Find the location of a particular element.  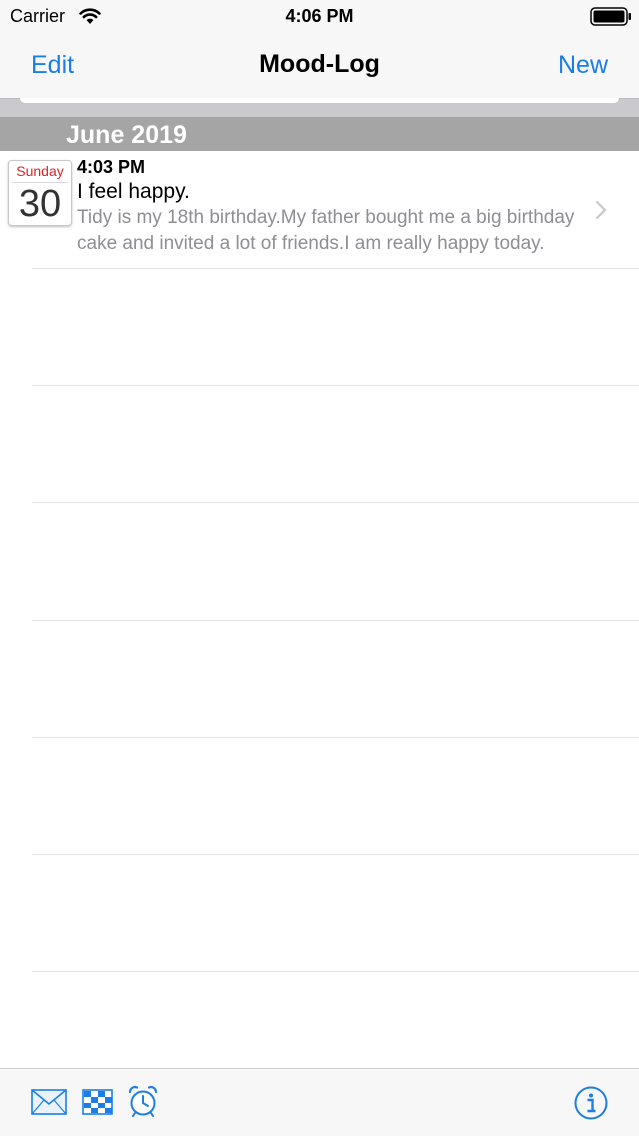

bottom-toolbar is located at coordinates (319, 1102).